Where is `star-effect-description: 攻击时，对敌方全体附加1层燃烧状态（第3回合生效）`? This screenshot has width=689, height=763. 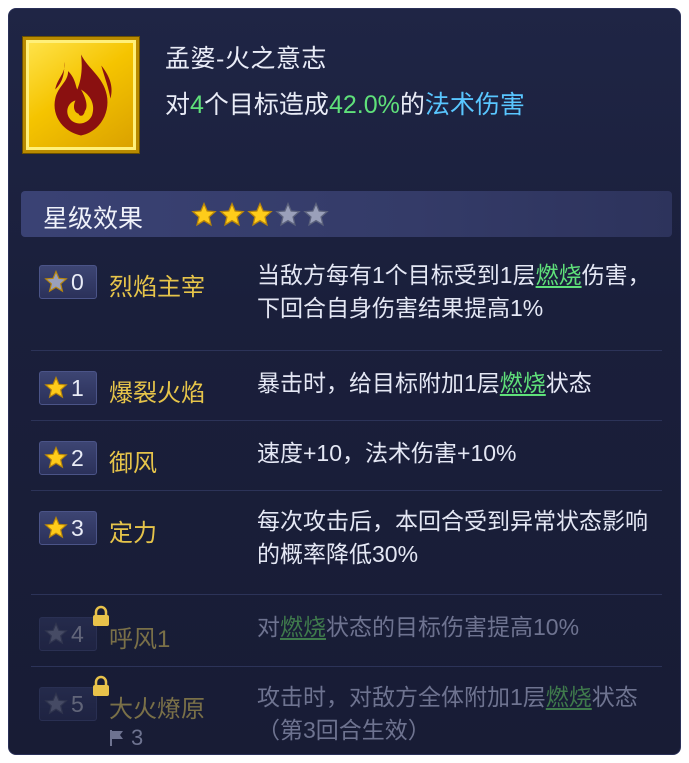
star-effect-description: 攻击时，对敌方全体附加1层燃烧状态（第3回合生效） is located at coordinates (447, 713).